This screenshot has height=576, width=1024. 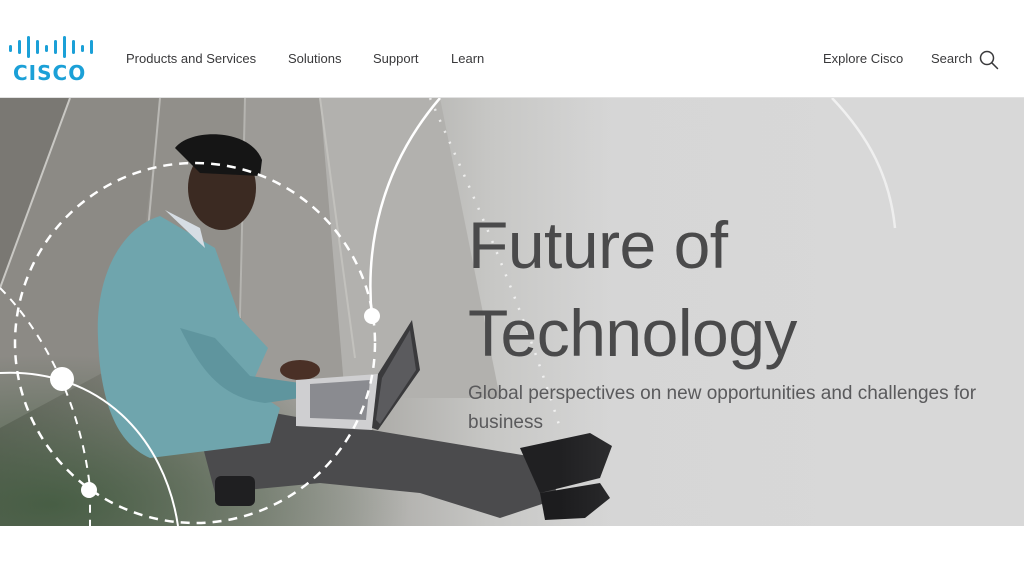 I want to click on cisco-logo: CISCO, so click(x=52, y=60).